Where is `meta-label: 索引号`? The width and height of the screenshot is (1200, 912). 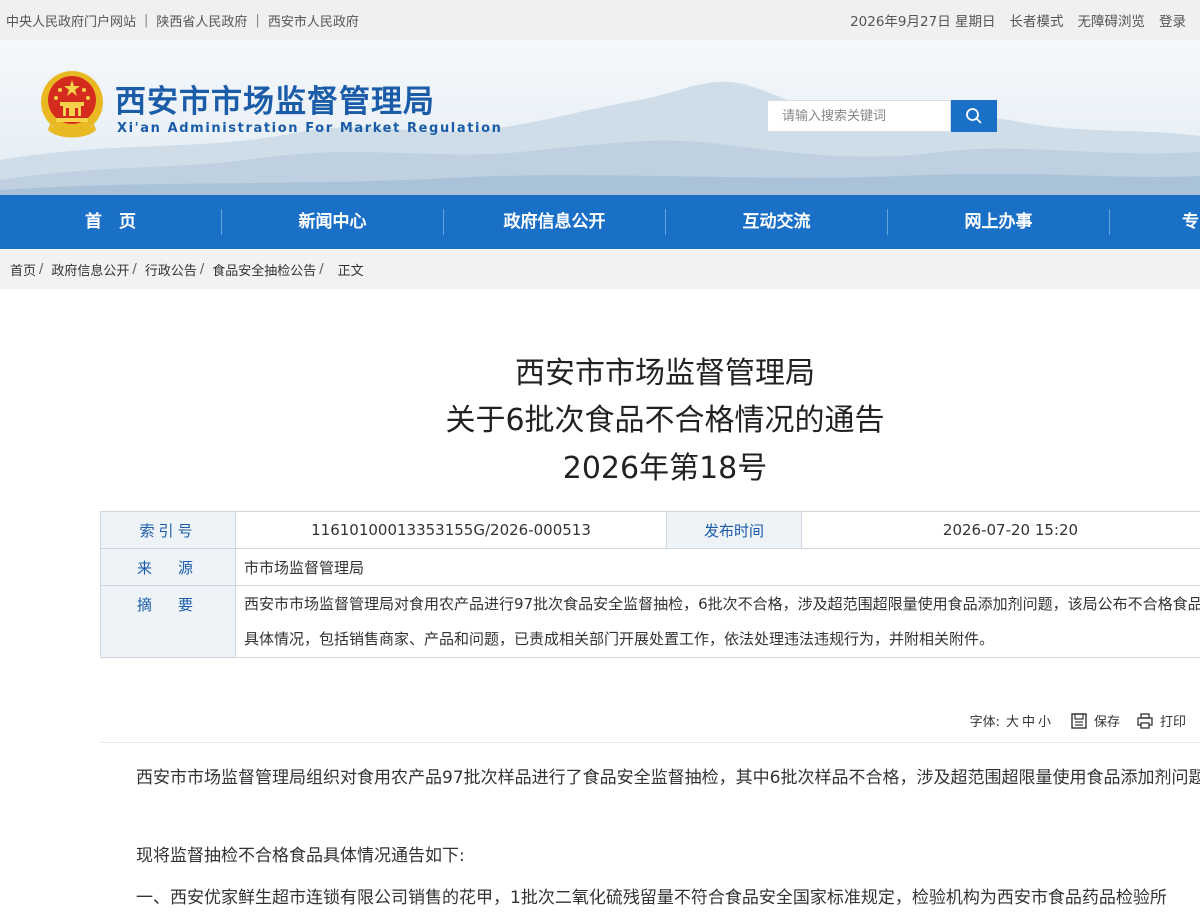
meta-label: 索引号 is located at coordinates (168, 530).